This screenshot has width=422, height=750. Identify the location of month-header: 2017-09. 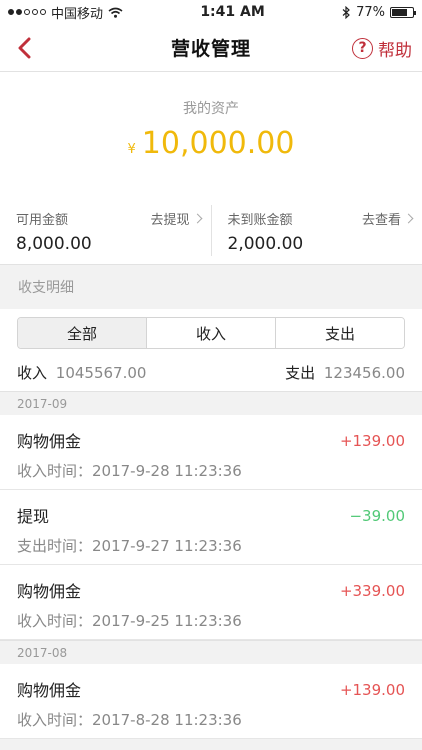
(211, 403).